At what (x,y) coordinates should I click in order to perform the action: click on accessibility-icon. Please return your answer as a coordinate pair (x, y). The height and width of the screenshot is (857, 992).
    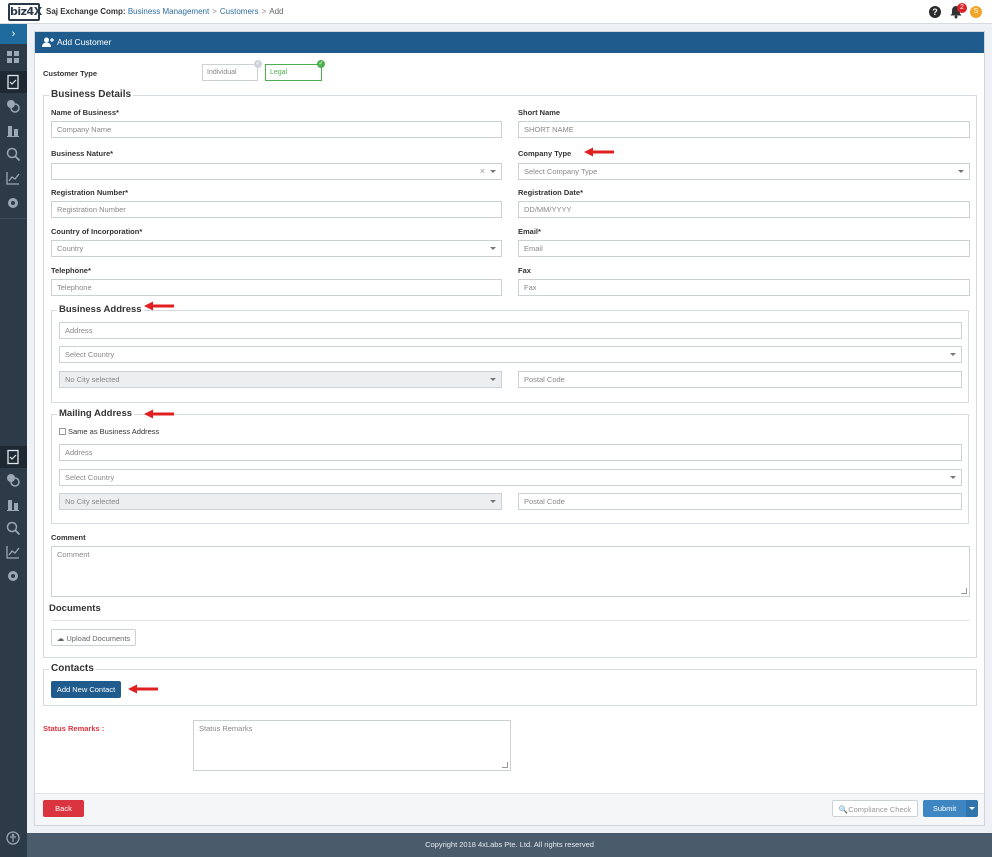
    Looking at the image, I should click on (13, 838).